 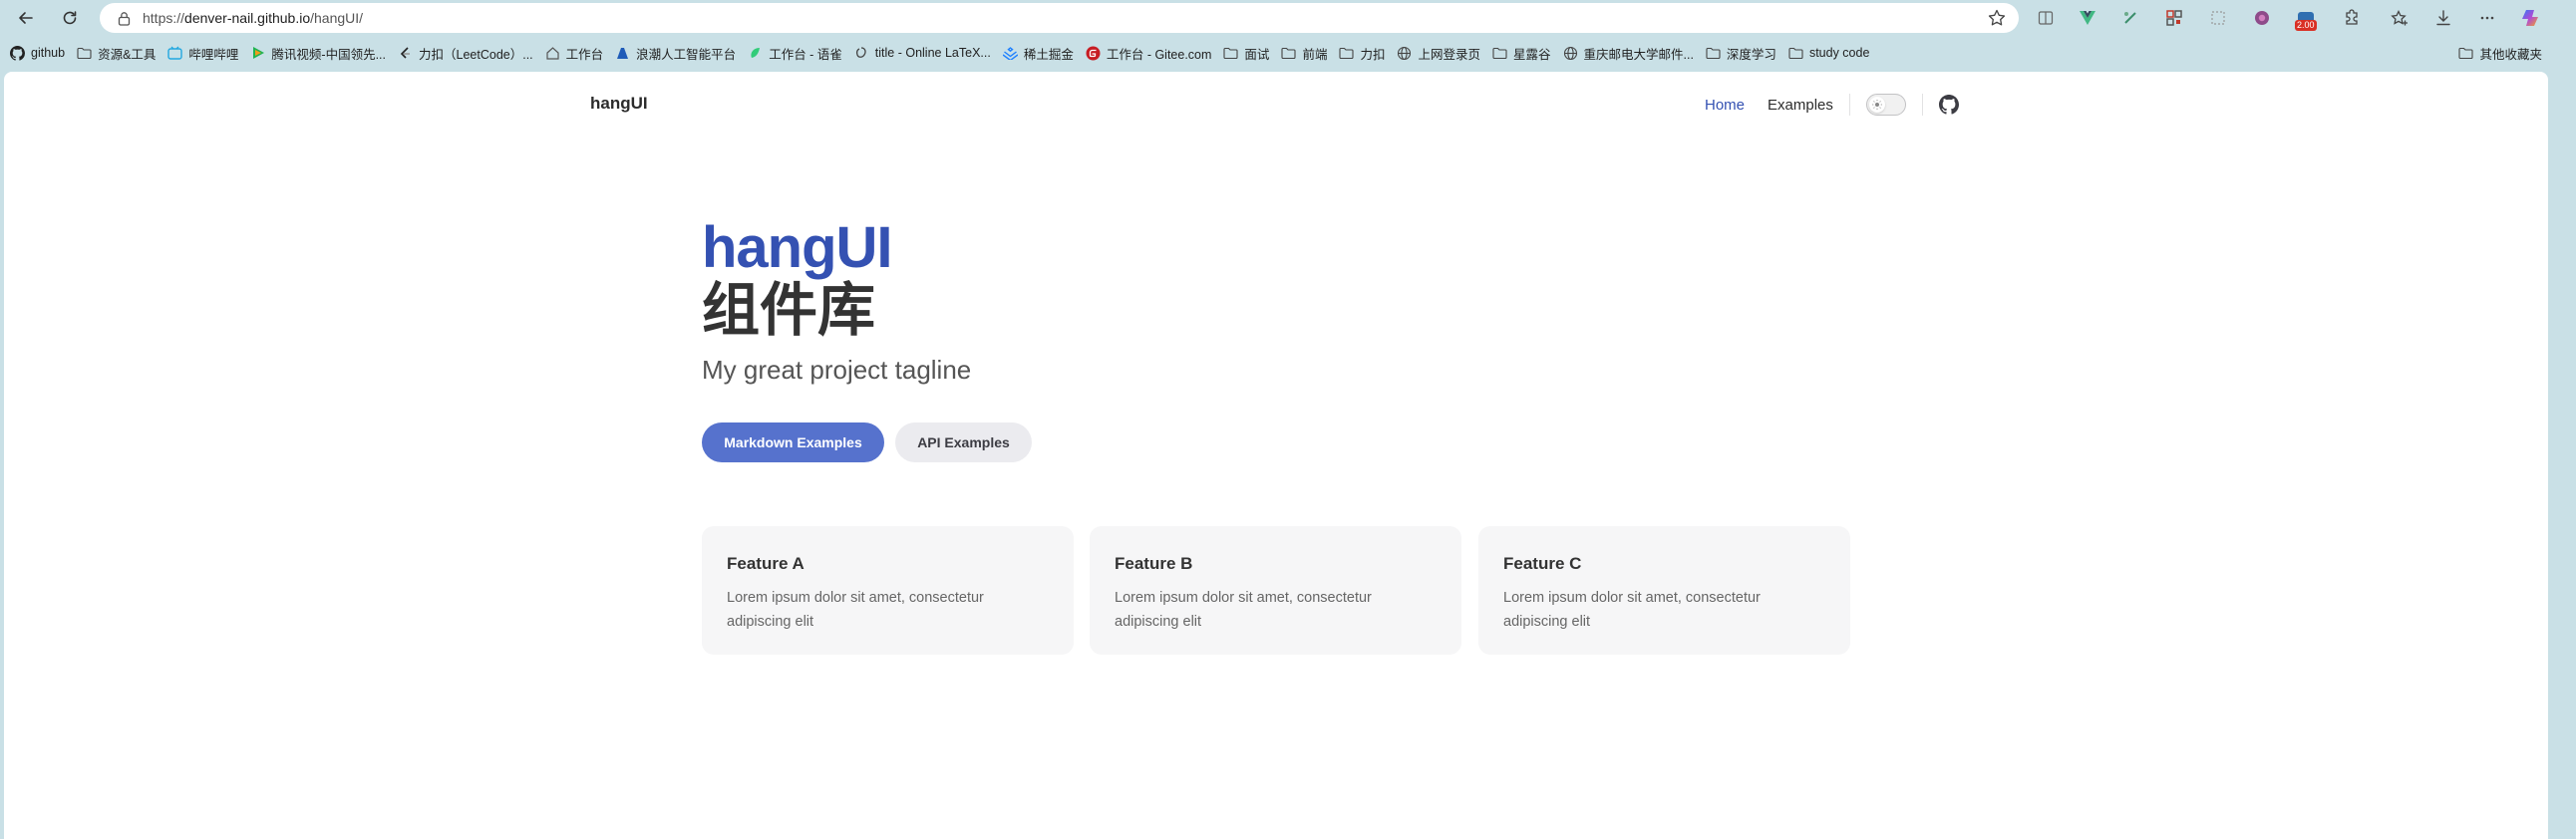 I want to click on markdown-examples-button: Markdown Examples, so click(x=793, y=442).